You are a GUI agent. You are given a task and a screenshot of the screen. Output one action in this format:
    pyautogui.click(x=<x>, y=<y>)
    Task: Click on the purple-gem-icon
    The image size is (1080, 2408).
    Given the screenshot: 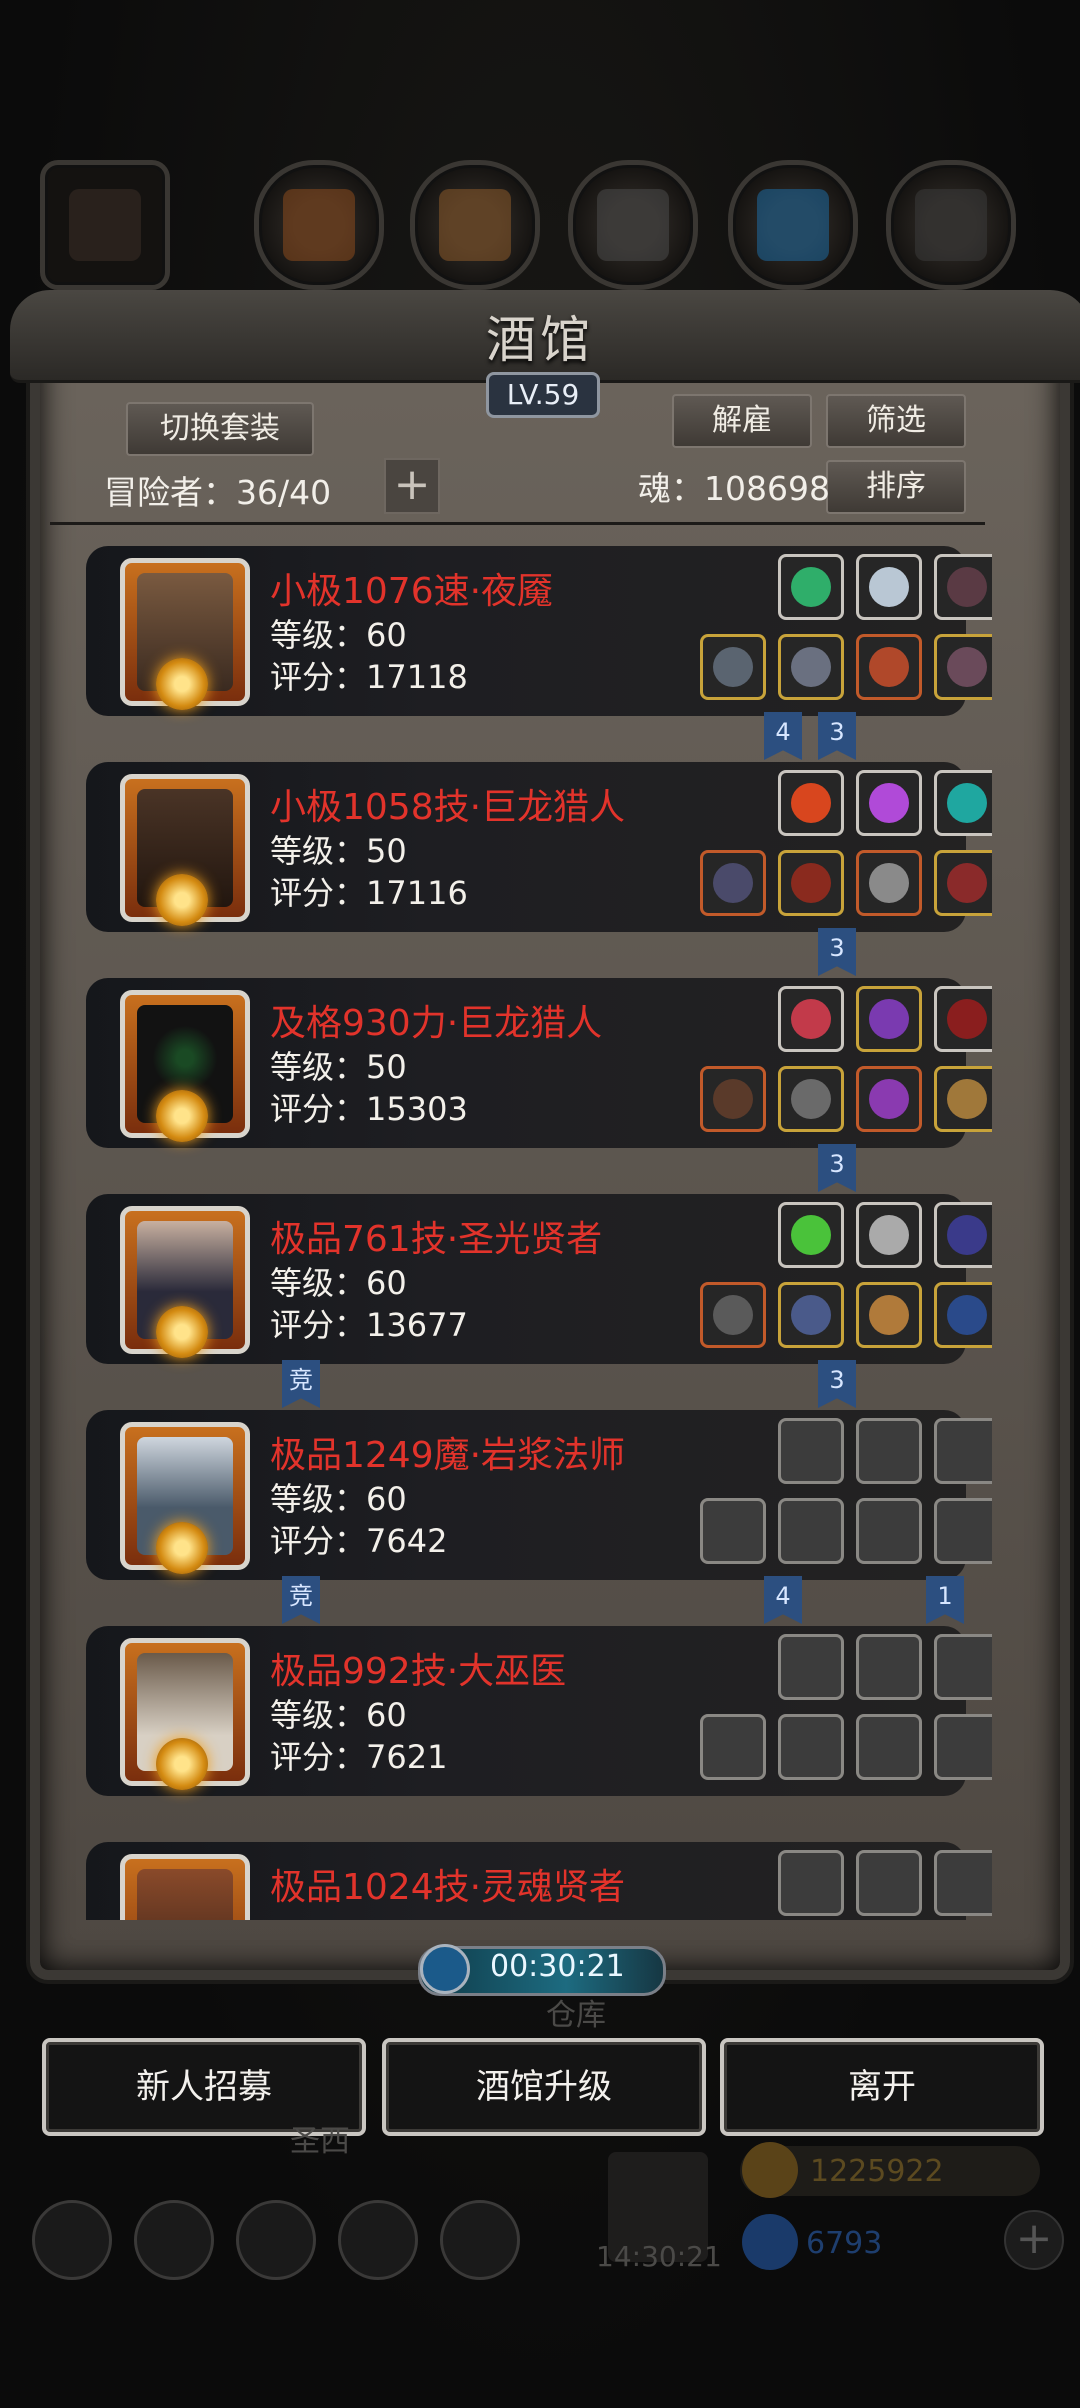 What is the action you would take?
    pyautogui.click(x=889, y=803)
    